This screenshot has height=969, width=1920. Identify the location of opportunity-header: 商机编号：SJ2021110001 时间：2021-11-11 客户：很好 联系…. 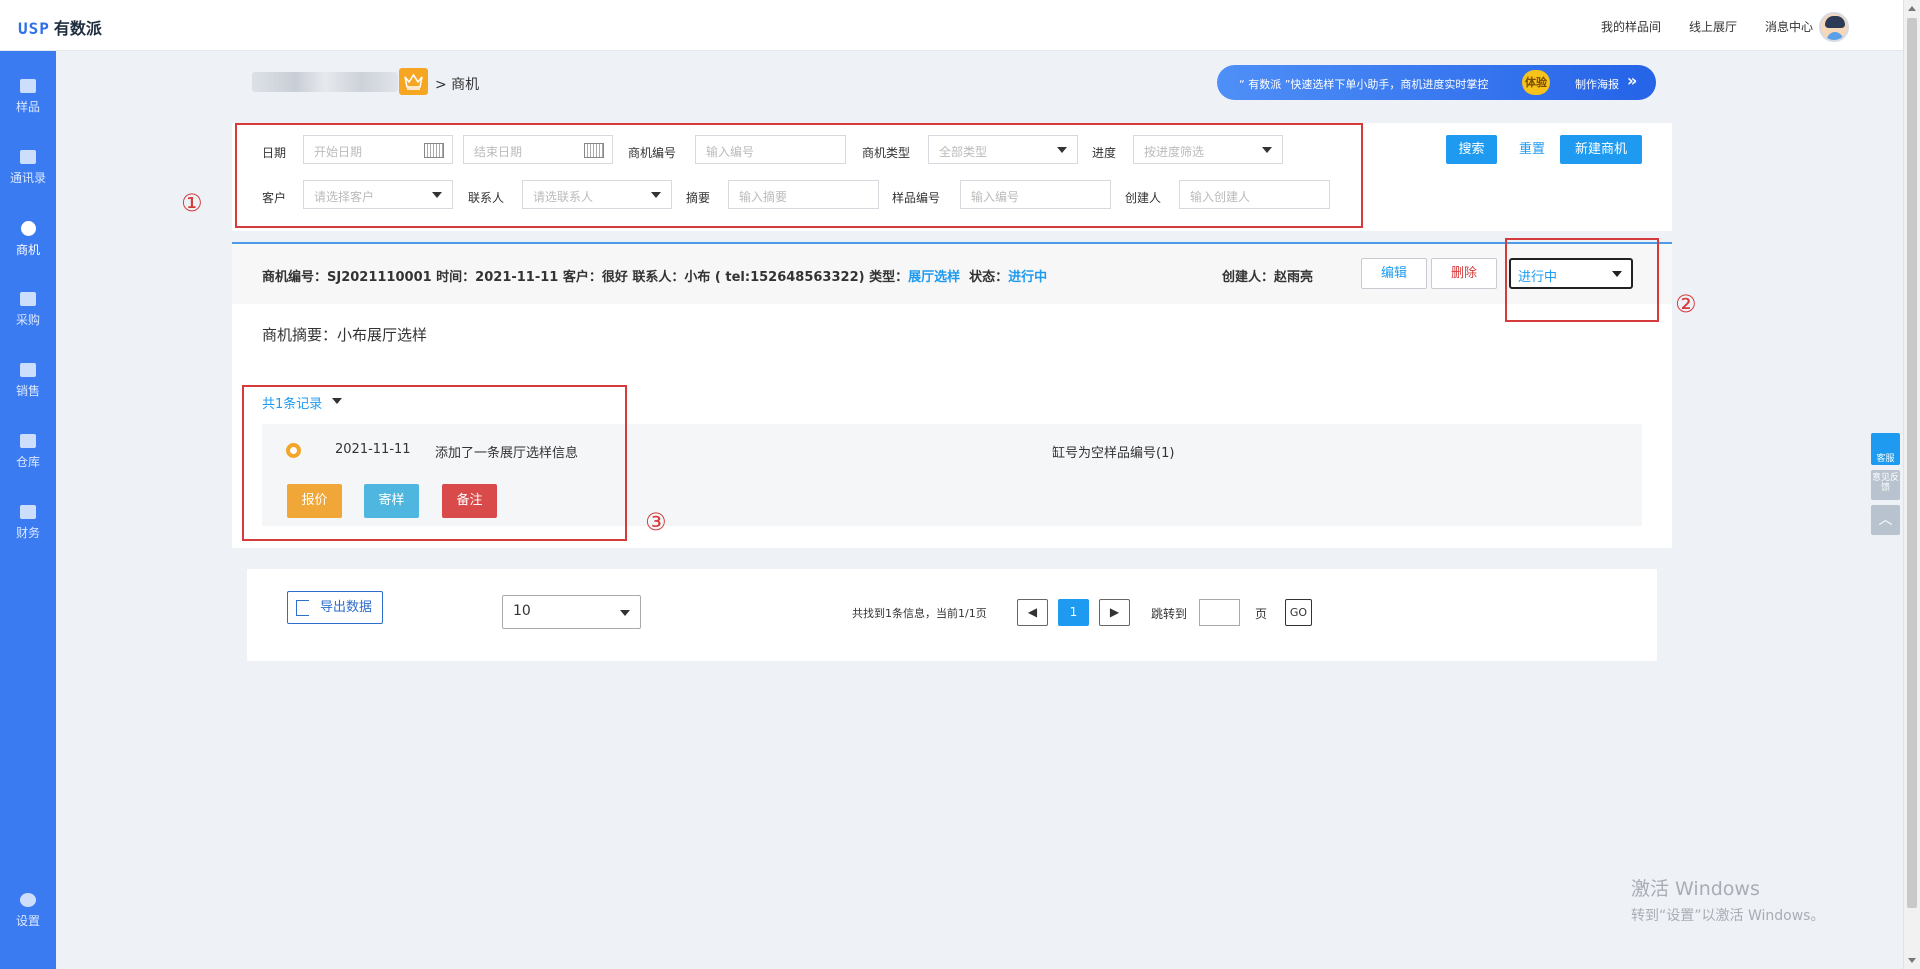
(952, 273).